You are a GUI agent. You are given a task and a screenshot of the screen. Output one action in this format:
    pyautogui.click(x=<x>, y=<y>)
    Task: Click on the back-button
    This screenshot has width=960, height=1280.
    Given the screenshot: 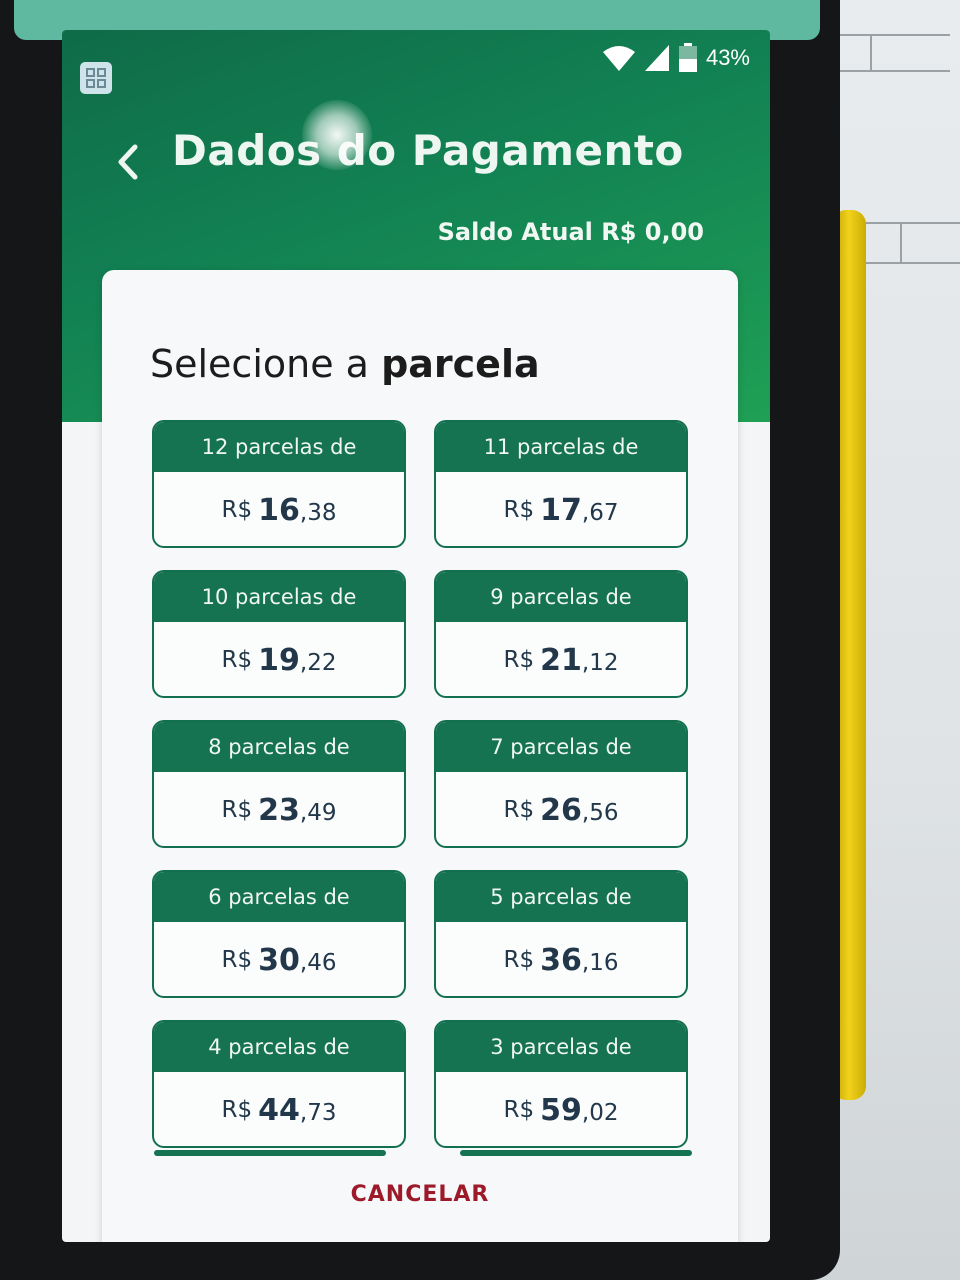 What is the action you would take?
    pyautogui.click(x=127, y=162)
    